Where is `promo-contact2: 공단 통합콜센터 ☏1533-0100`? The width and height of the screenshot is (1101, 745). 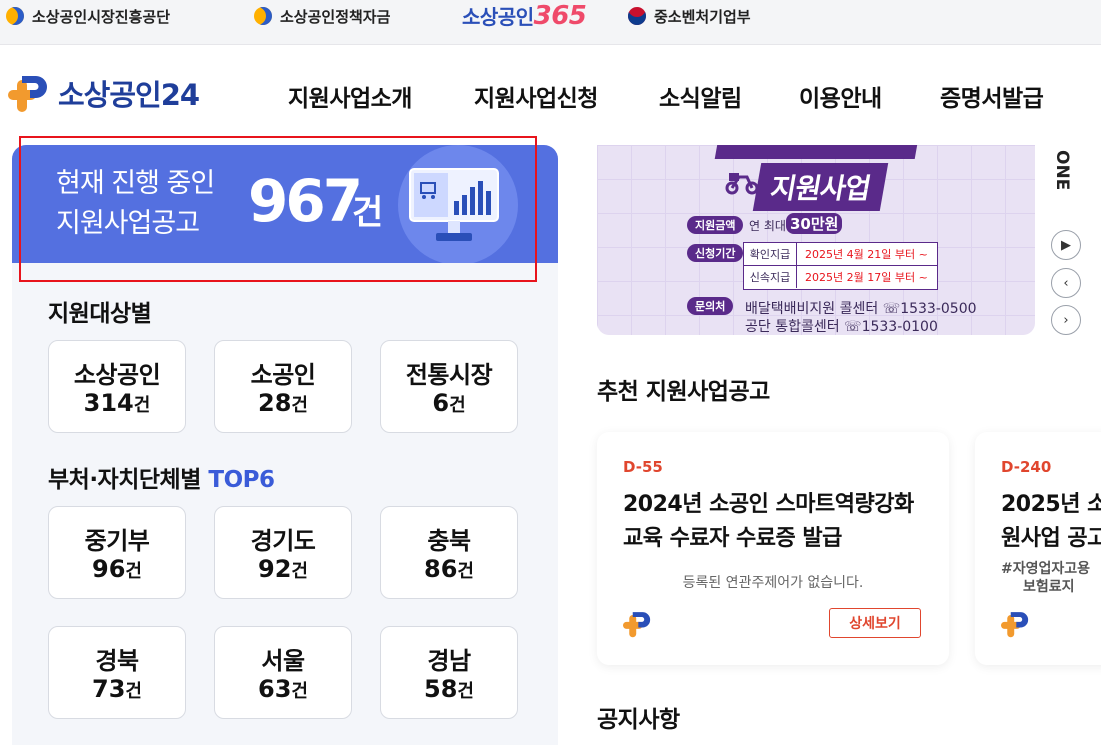
promo-contact2: 공단 통합콜센터 ☏1533-0100 is located at coordinates (841, 327).